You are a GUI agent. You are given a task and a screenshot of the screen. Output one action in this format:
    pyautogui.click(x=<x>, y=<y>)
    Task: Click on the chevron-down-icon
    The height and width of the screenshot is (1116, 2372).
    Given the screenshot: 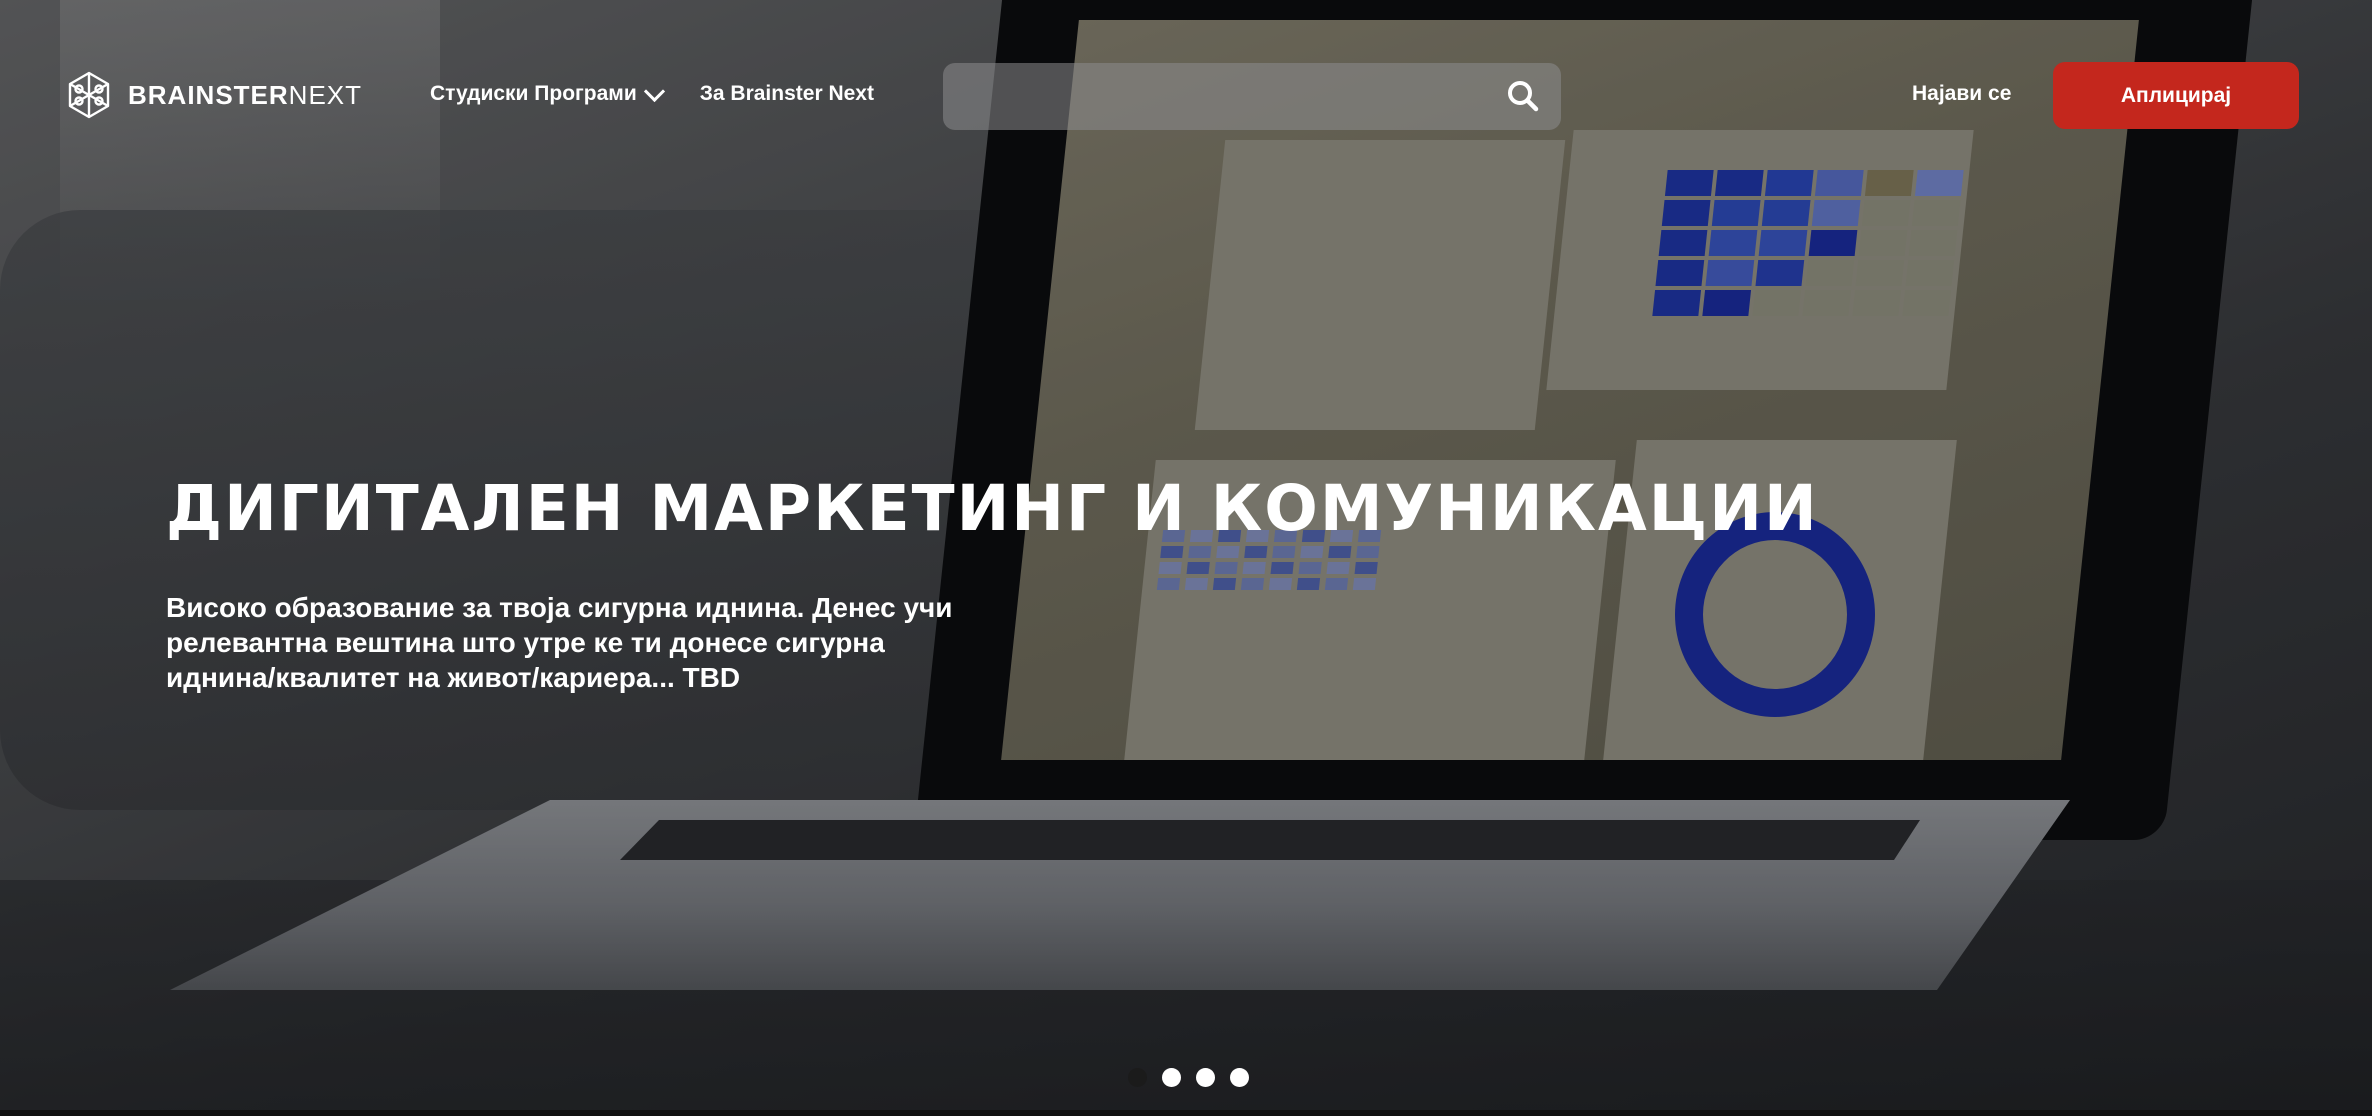 What is the action you would take?
    pyautogui.click(x=654, y=91)
    